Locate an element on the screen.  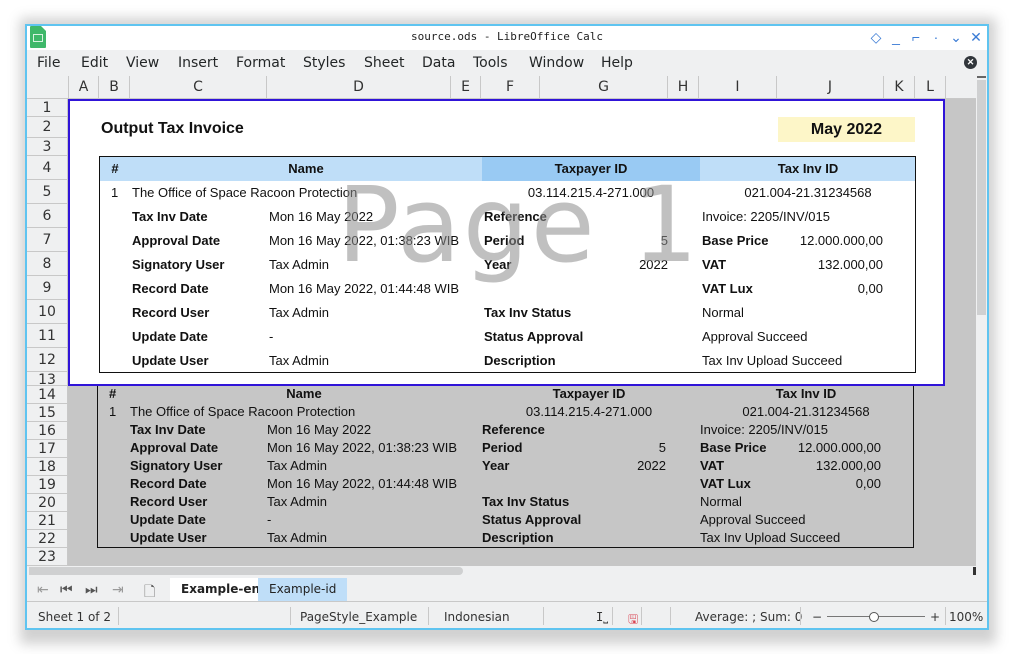
menu-styles: Styles is located at coordinates (324, 63).